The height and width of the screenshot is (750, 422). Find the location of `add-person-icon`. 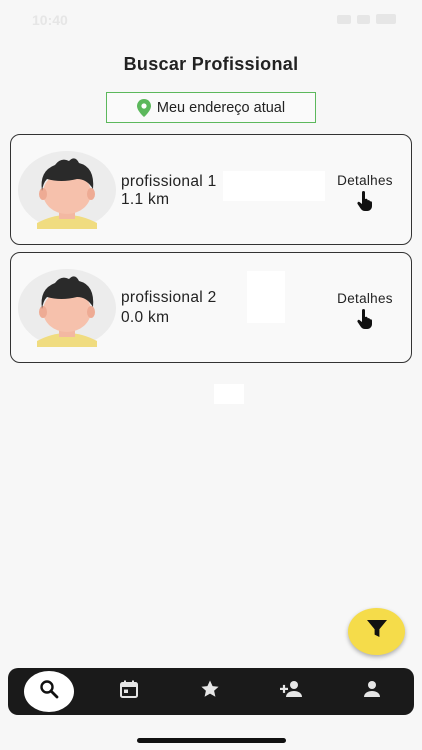

add-person-icon is located at coordinates (291, 691).